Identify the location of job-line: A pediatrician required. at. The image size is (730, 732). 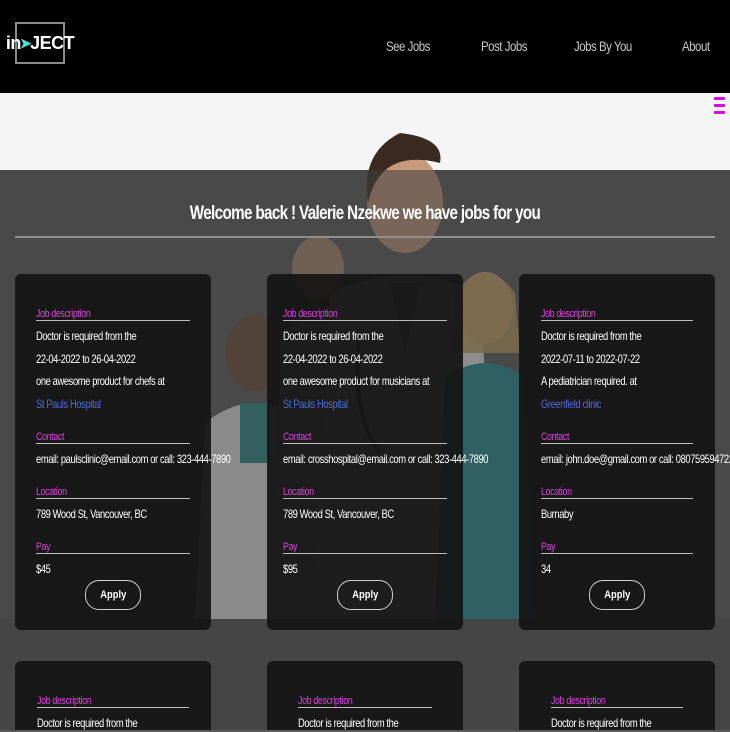
(589, 381).